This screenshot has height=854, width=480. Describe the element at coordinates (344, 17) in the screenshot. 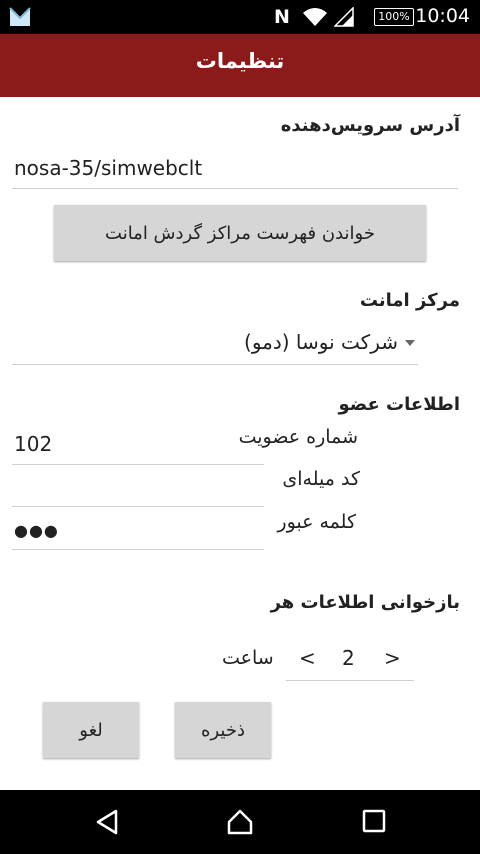

I see `signal-icon` at that location.